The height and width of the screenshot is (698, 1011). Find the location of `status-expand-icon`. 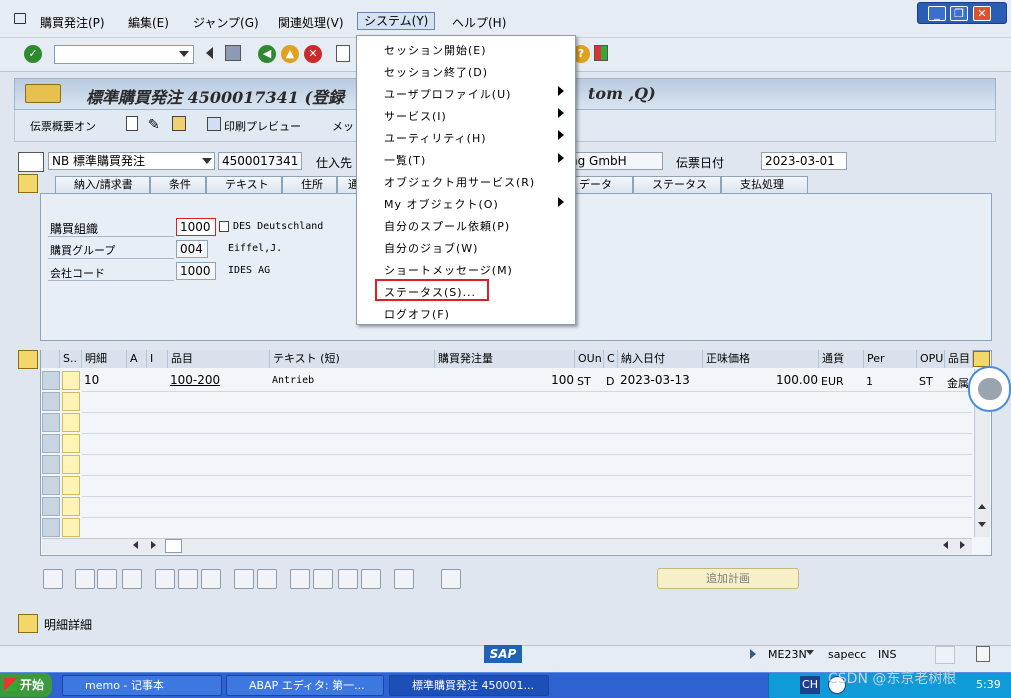

status-expand-icon is located at coordinates (753, 654).